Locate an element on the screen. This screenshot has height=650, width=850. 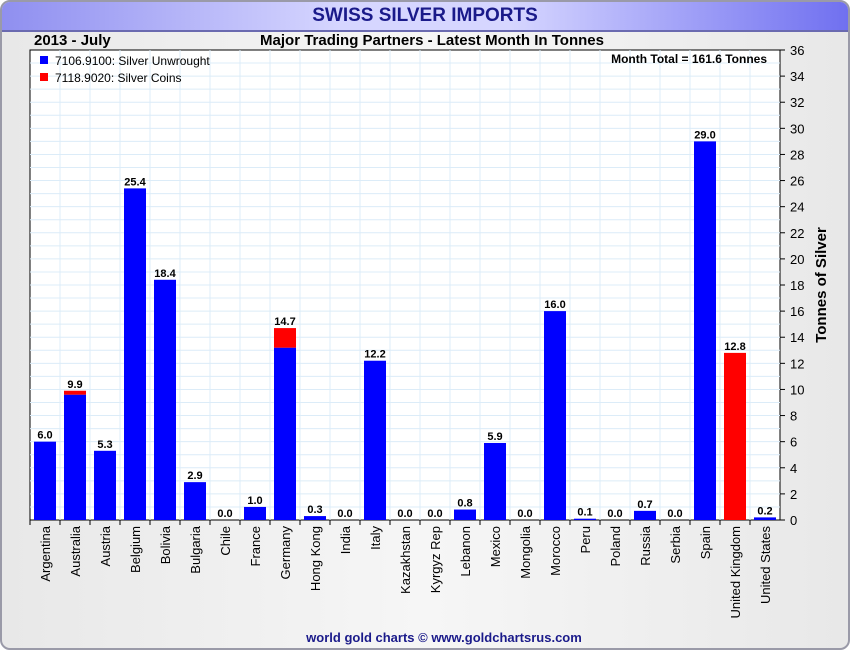
y-tick-label: 4 is located at coordinates (793, 468).